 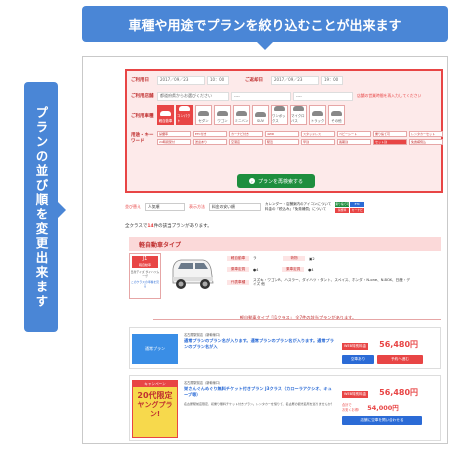 I want to click on return-date-label: ご返却日, so click(x=254, y=80).